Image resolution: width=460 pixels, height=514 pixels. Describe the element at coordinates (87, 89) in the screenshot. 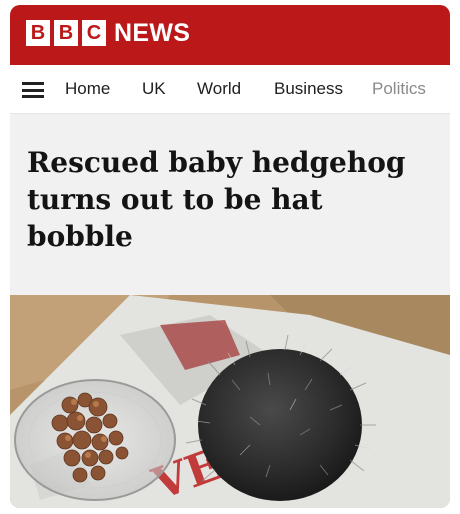

I see `nav-item-home: Home` at that location.